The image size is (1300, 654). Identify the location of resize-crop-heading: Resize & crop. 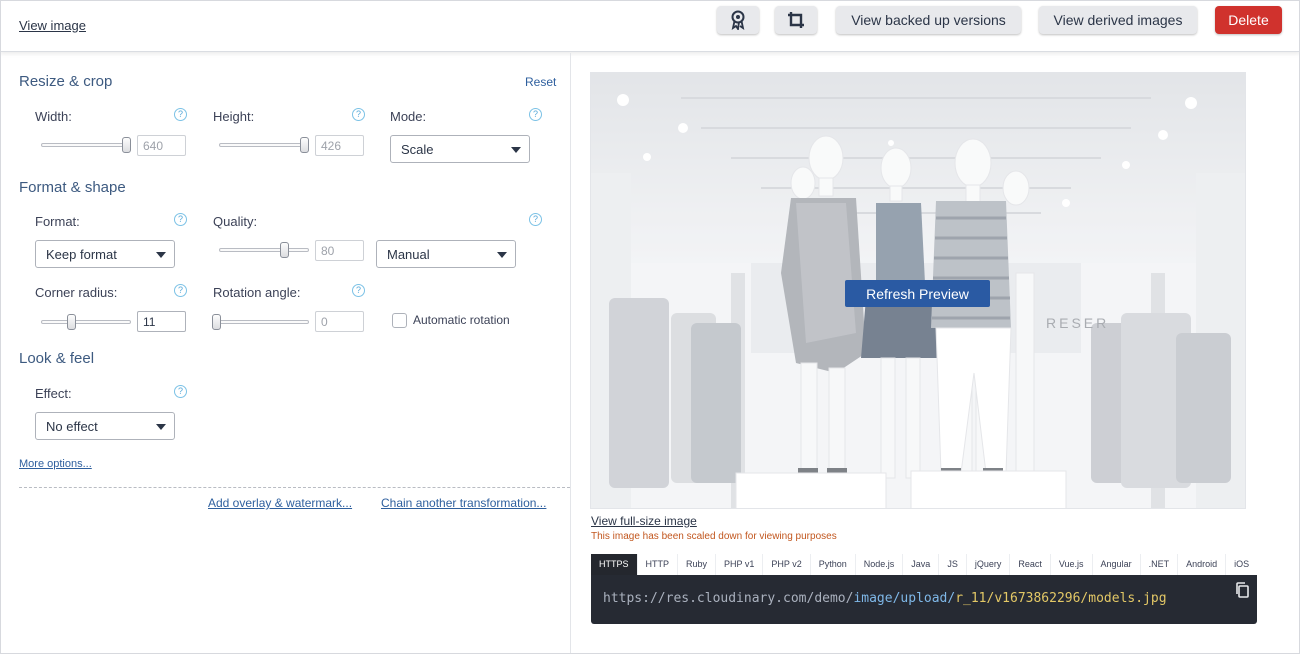
(66, 81).